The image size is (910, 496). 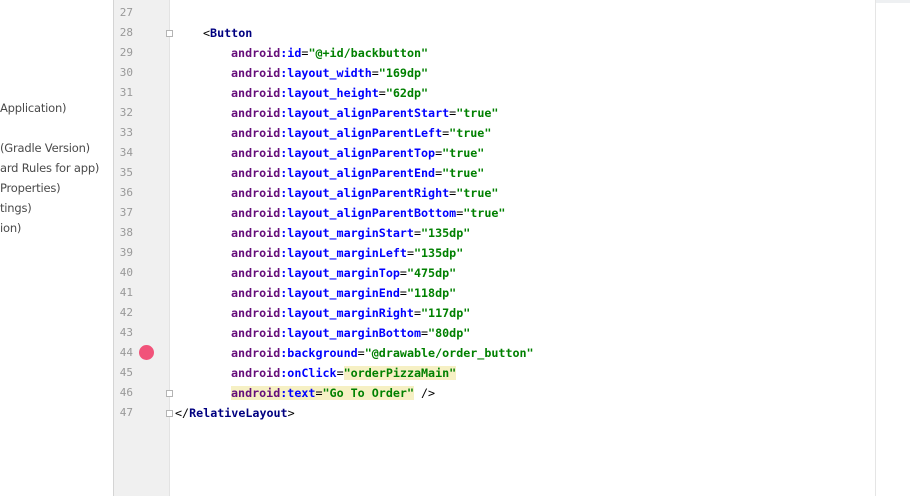 I want to click on tree-item: Application), so click(x=33, y=108).